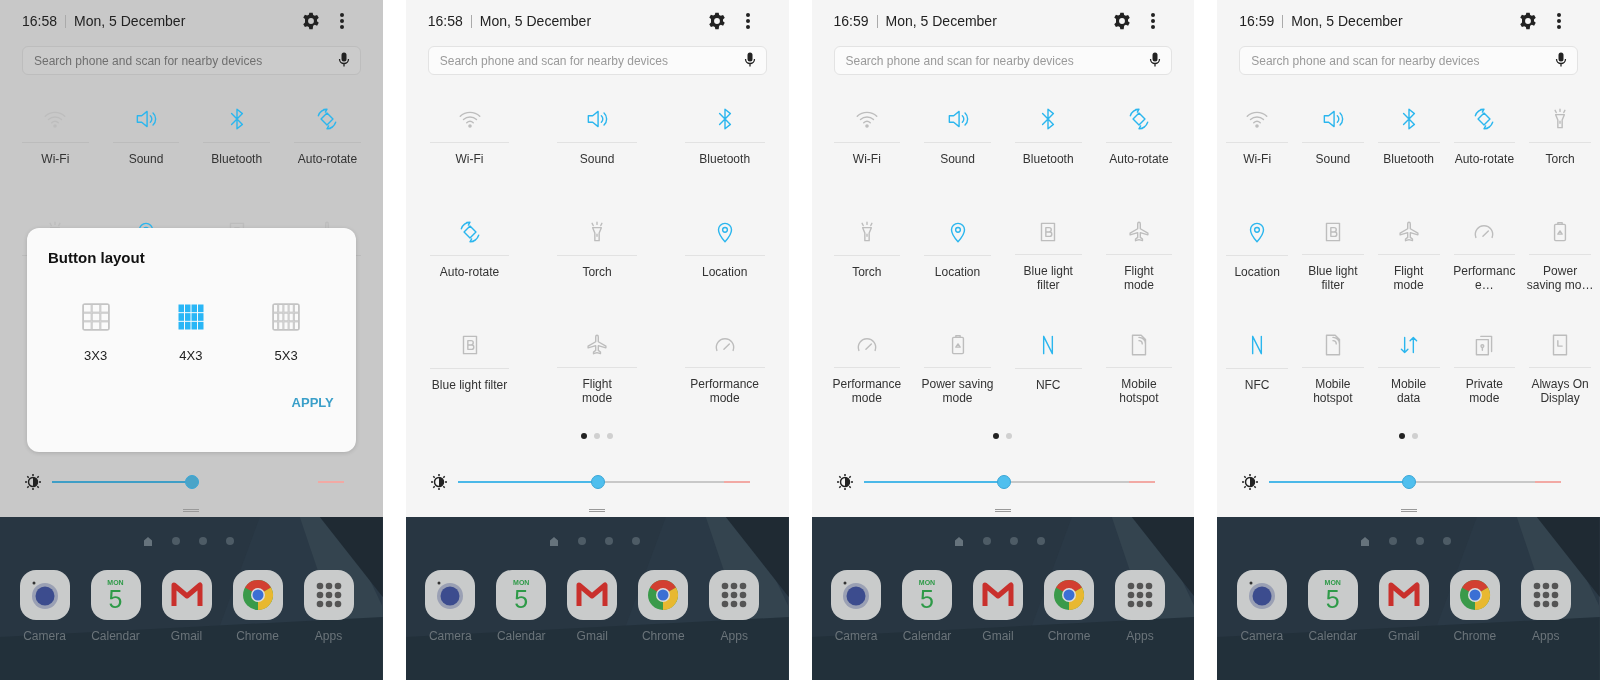  What do you see at coordinates (1484, 363) in the screenshot?
I see `quick-toggle: Private mode` at bounding box center [1484, 363].